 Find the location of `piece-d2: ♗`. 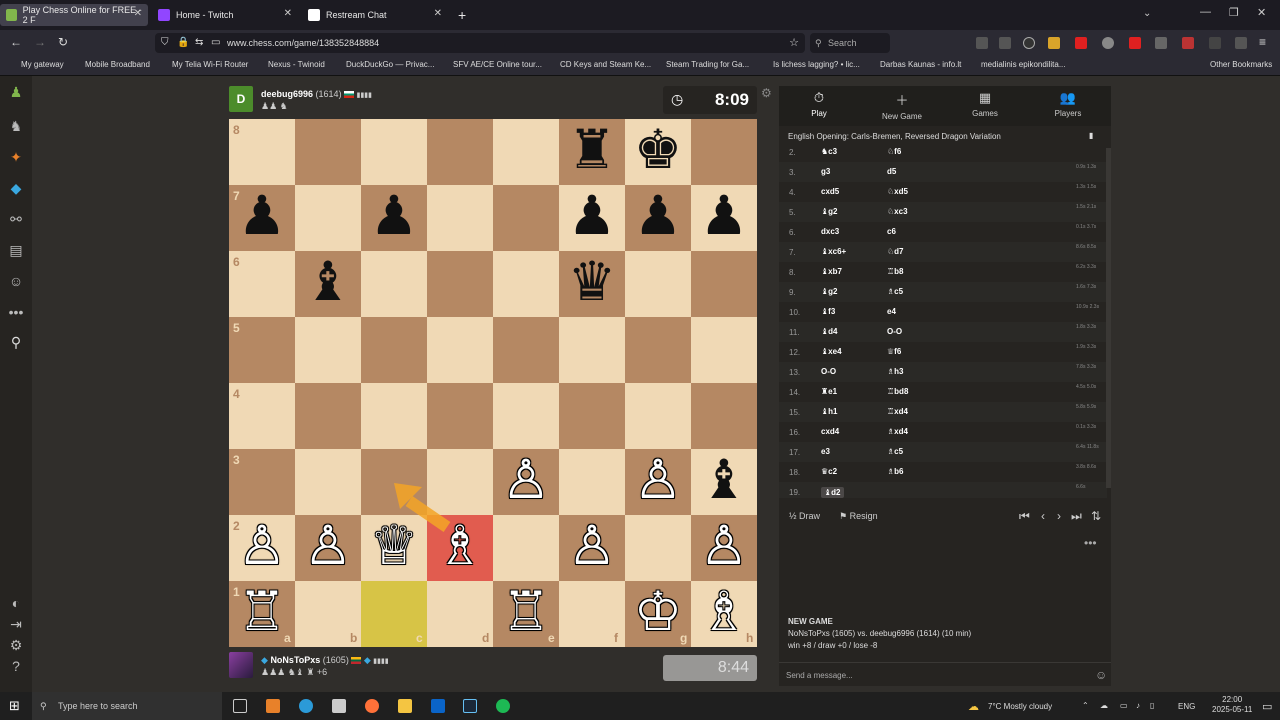

piece-d2: ♗ is located at coordinates (460, 546).